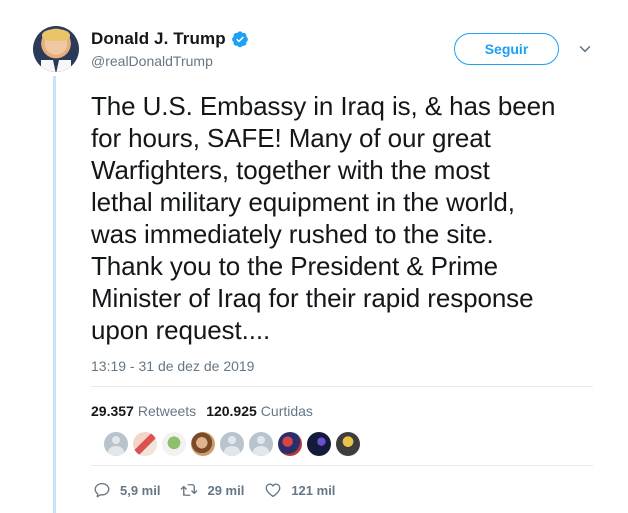  Describe the element at coordinates (102, 490) in the screenshot. I see `reply-icon` at that location.